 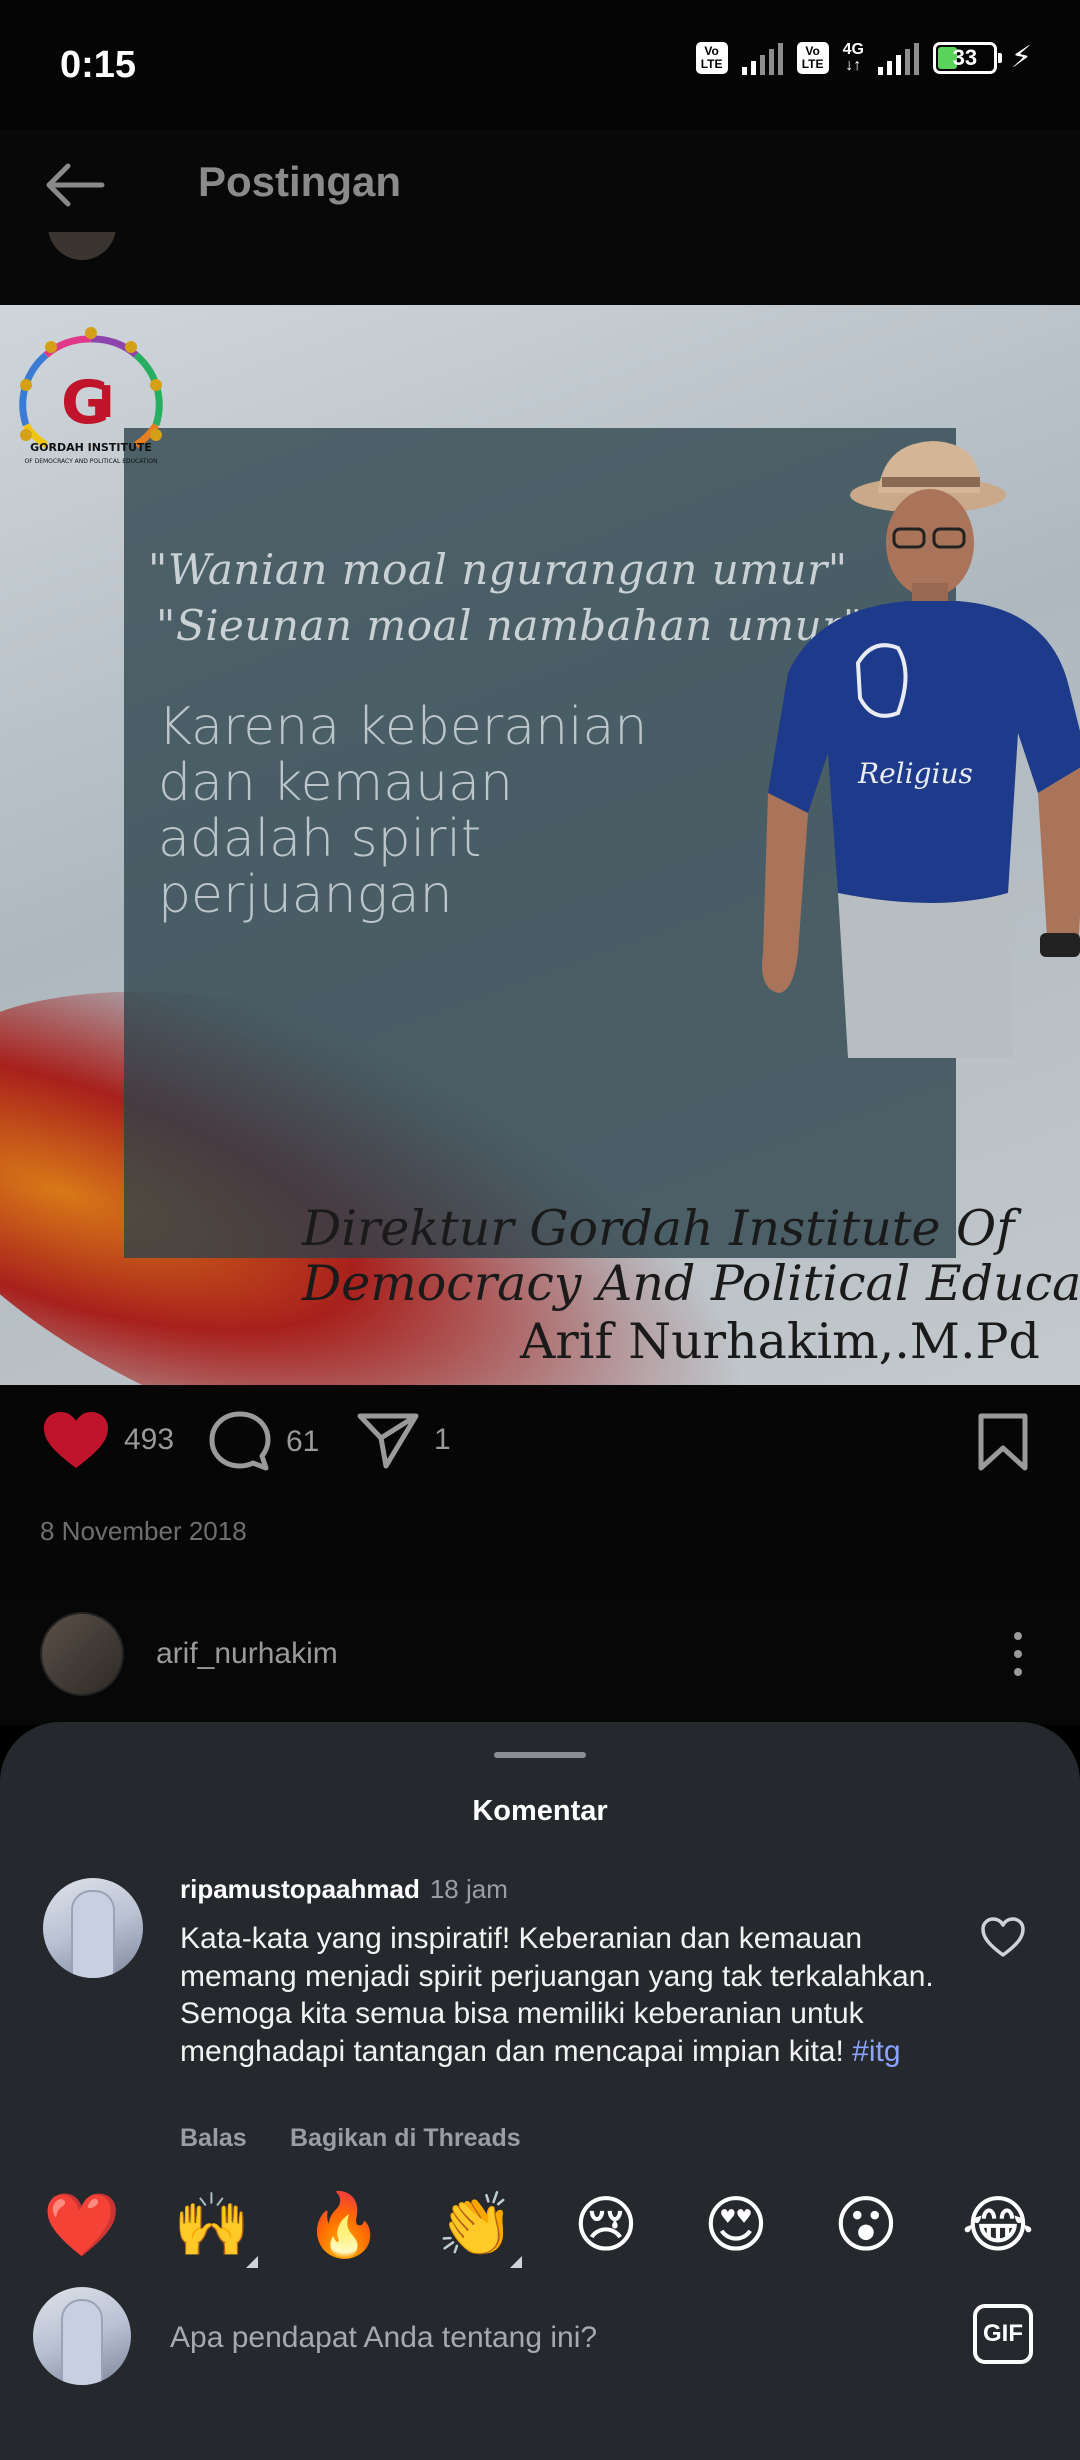 I want to click on emoji-crying: 😢, so click(x=606, y=2226).